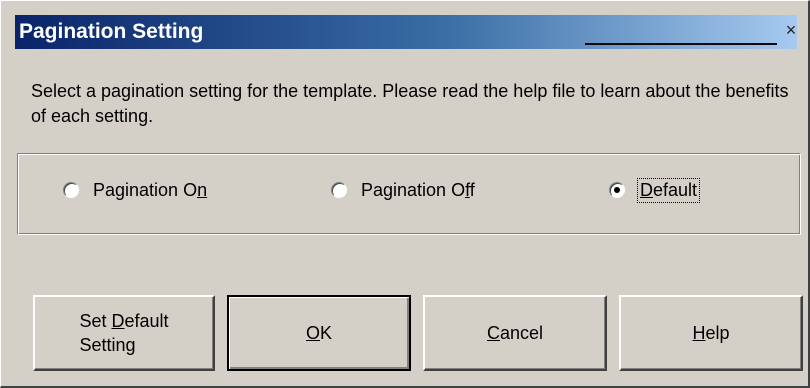  I want to click on radio-default: Default, so click(655, 190).